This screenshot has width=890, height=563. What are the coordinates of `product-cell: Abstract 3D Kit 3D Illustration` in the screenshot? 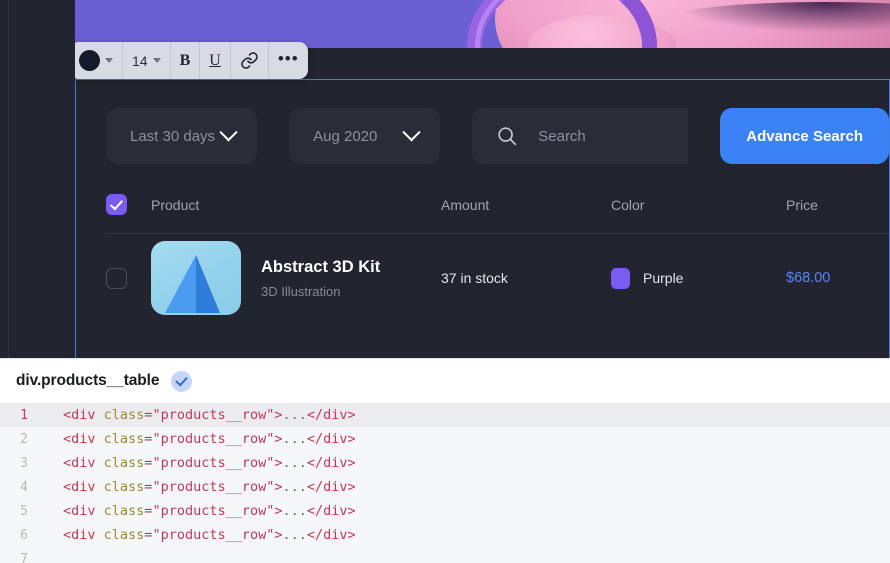 It's located at (296, 278).